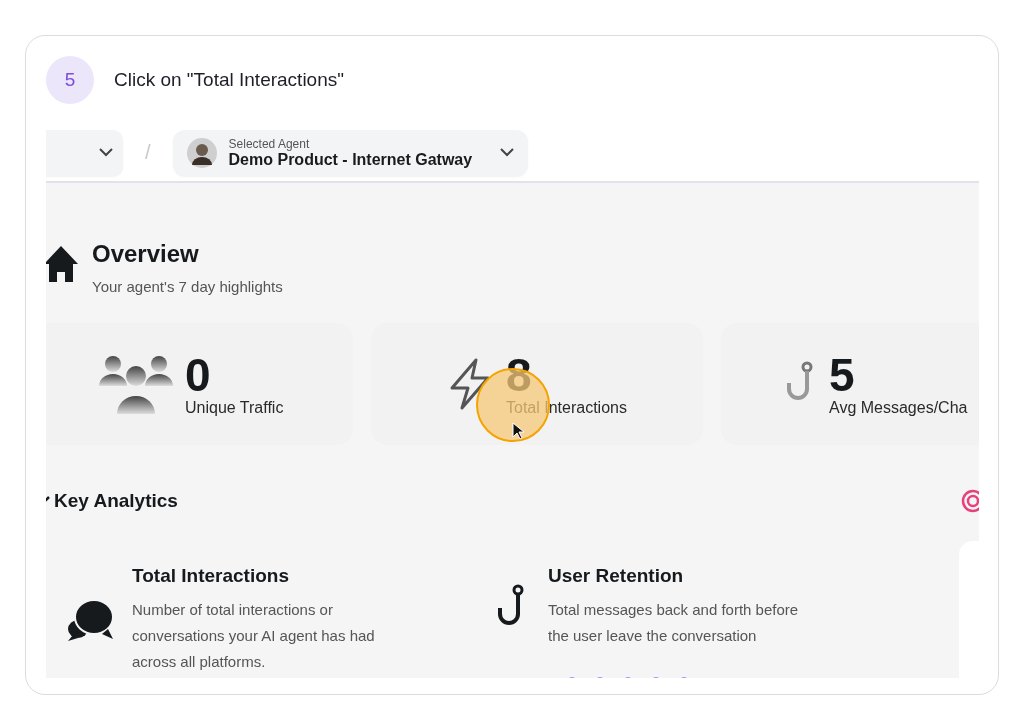 This screenshot has height=723, width=1024. I want to click on analytics-description: Number of total interactions or conversations your AI agent has had across all platforms., so click(254, 636).